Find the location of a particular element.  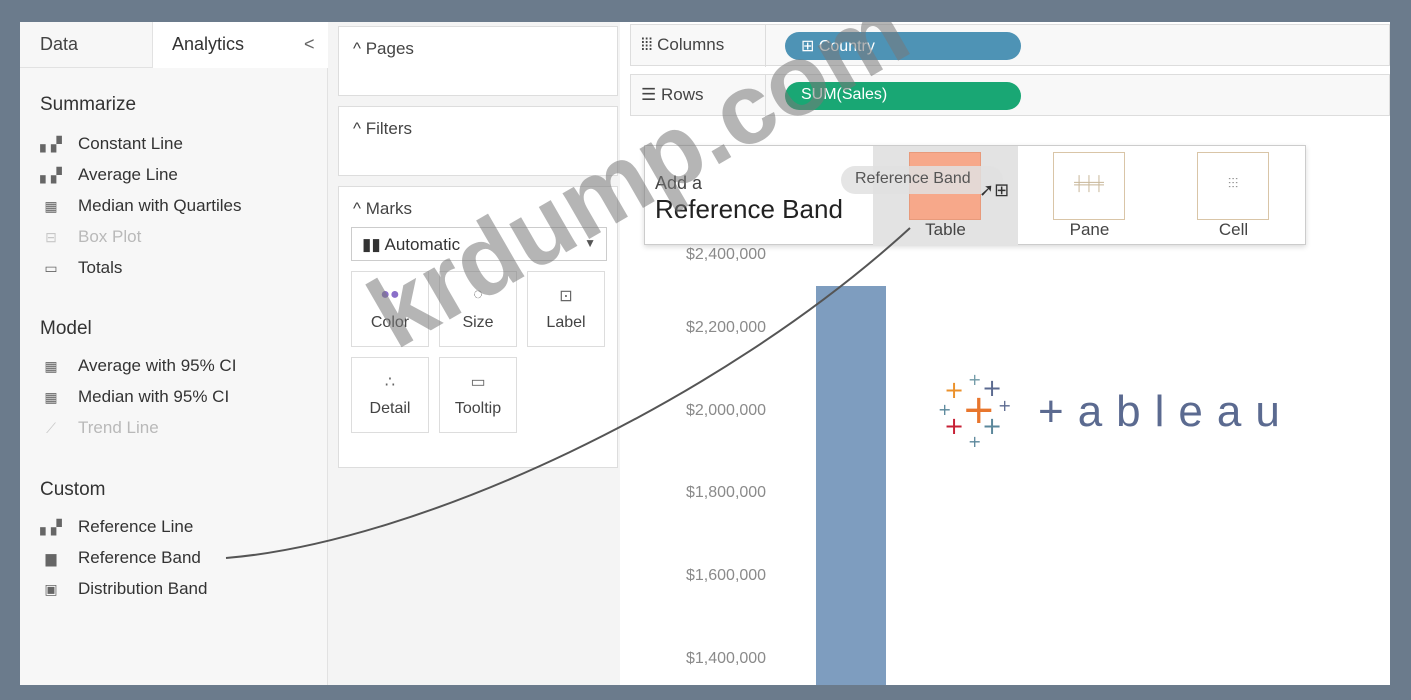

y-tick: $1,400,000 is located at coordinates (726, 658).